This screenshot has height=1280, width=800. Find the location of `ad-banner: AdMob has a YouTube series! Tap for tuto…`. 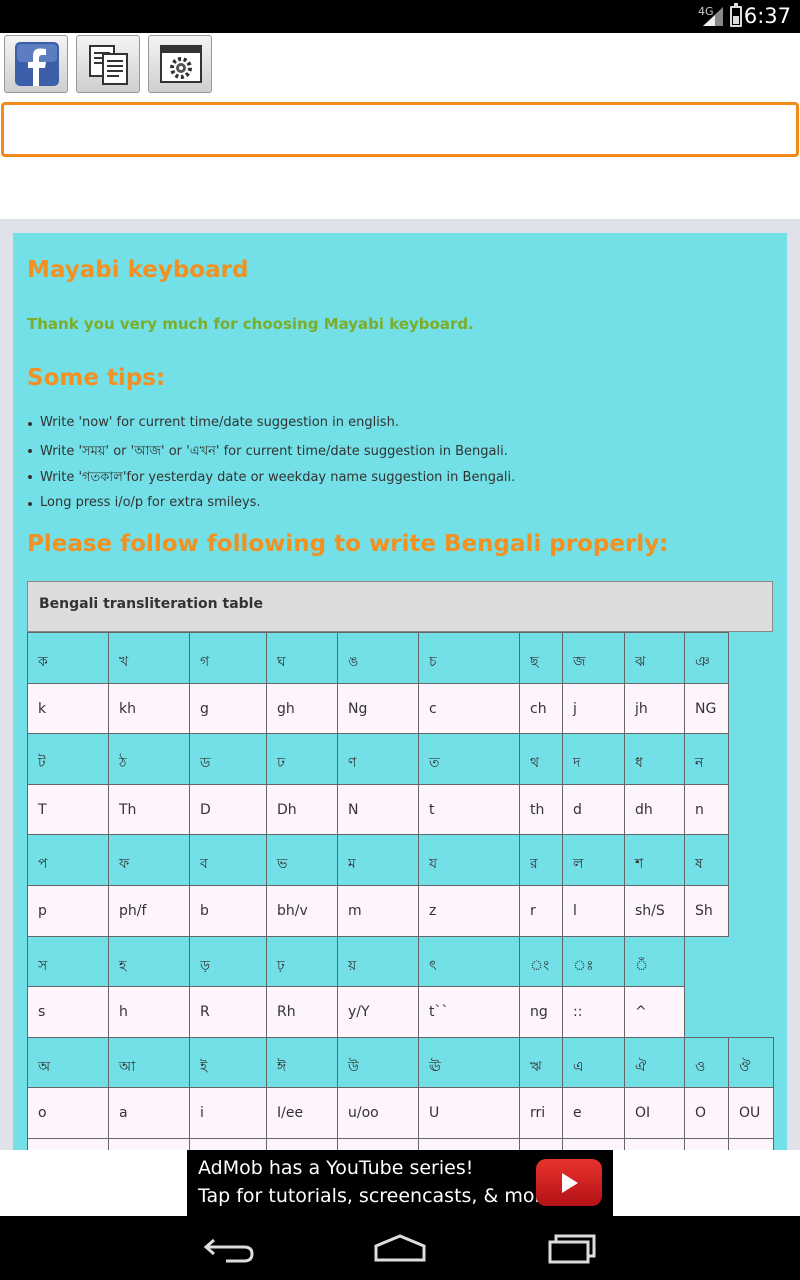

ad-banner: AdMob has a YouTube series! Tap for tuto… is located at coordinates (400, 1183).